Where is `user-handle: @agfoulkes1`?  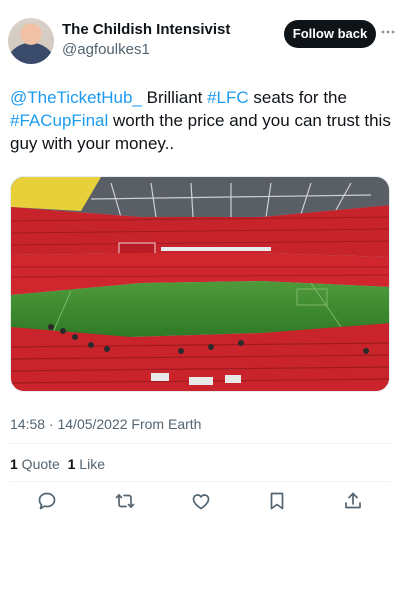 user-handle: @agfoulkes1 is located at coordinates (146, 50).